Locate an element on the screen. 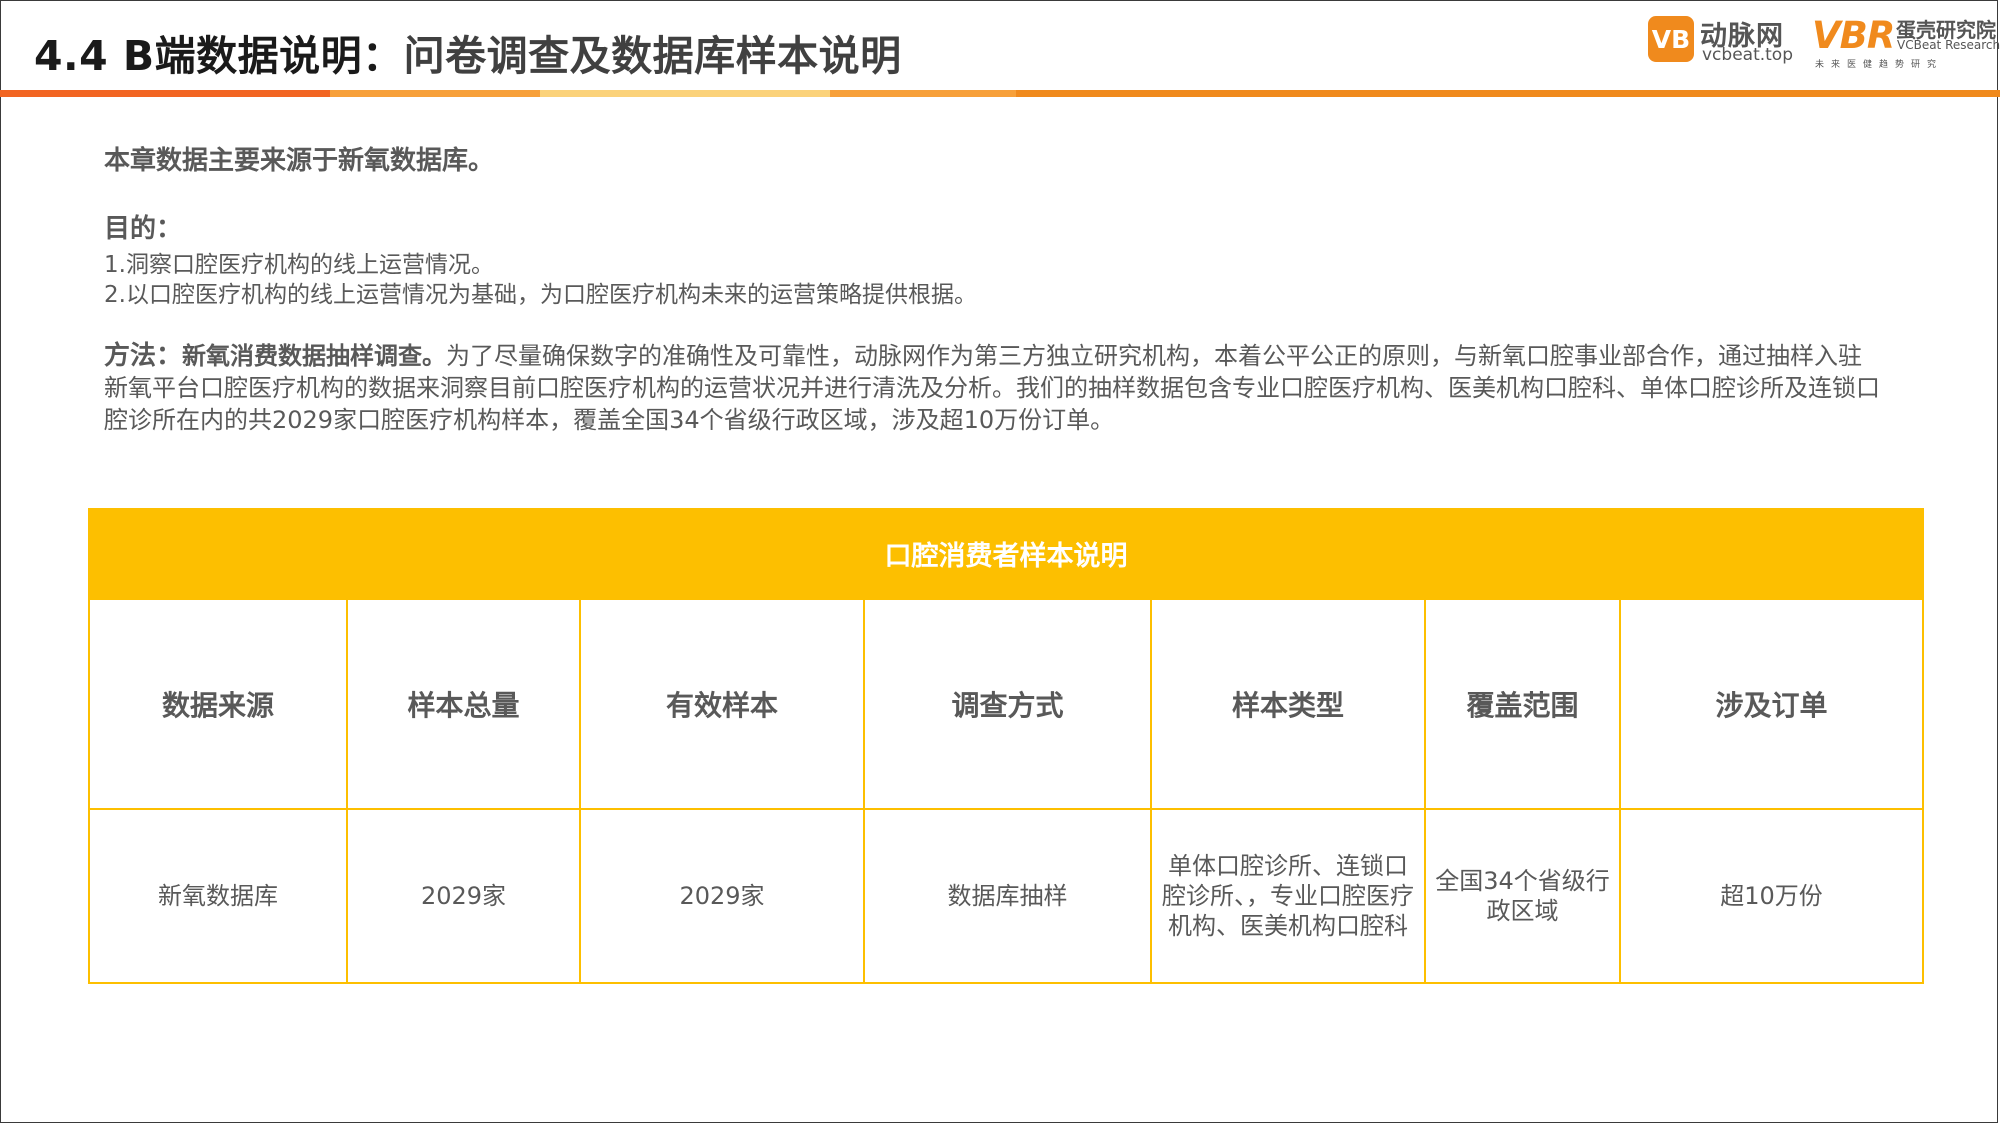 This screenshot has width=2000, height=1125. vcbeat-url: vcbeat.top is located at coordinates (1748, 55).